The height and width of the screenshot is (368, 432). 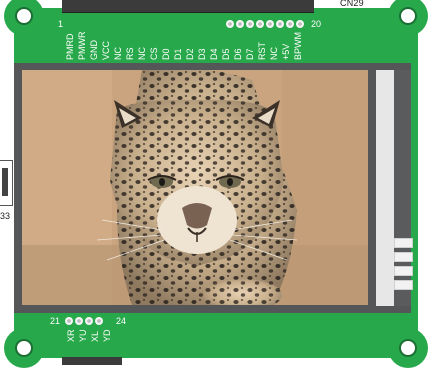 What do you see at coordinates (154, 53) in the screenshot?
I see `signal-label: CS` at bounding box center [154, 53].